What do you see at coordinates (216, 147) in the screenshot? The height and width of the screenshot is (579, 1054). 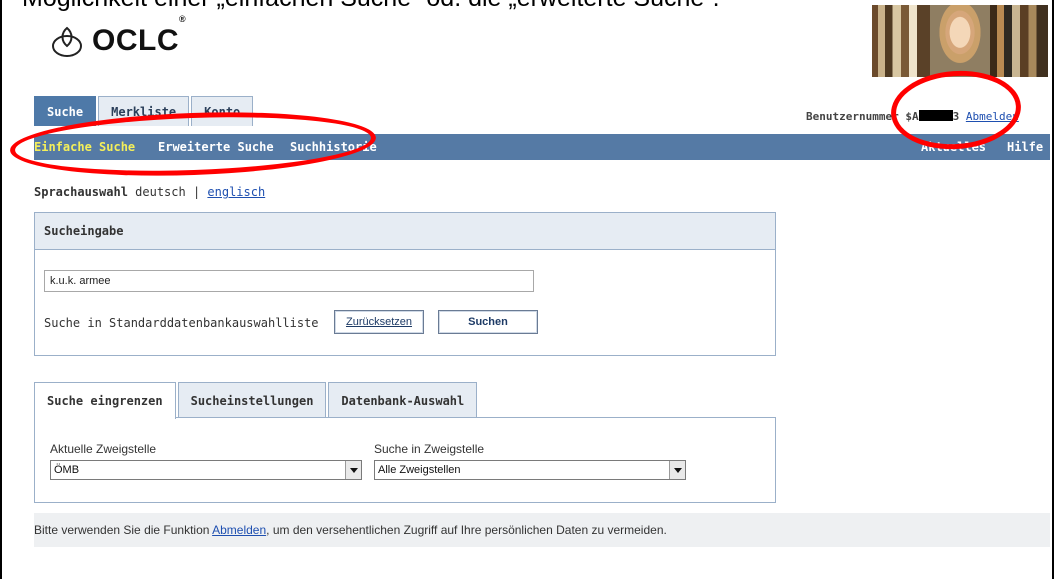 I see `nav-erweiterte-suche: Erweiterte Suche` at bounding box center [216, 147].